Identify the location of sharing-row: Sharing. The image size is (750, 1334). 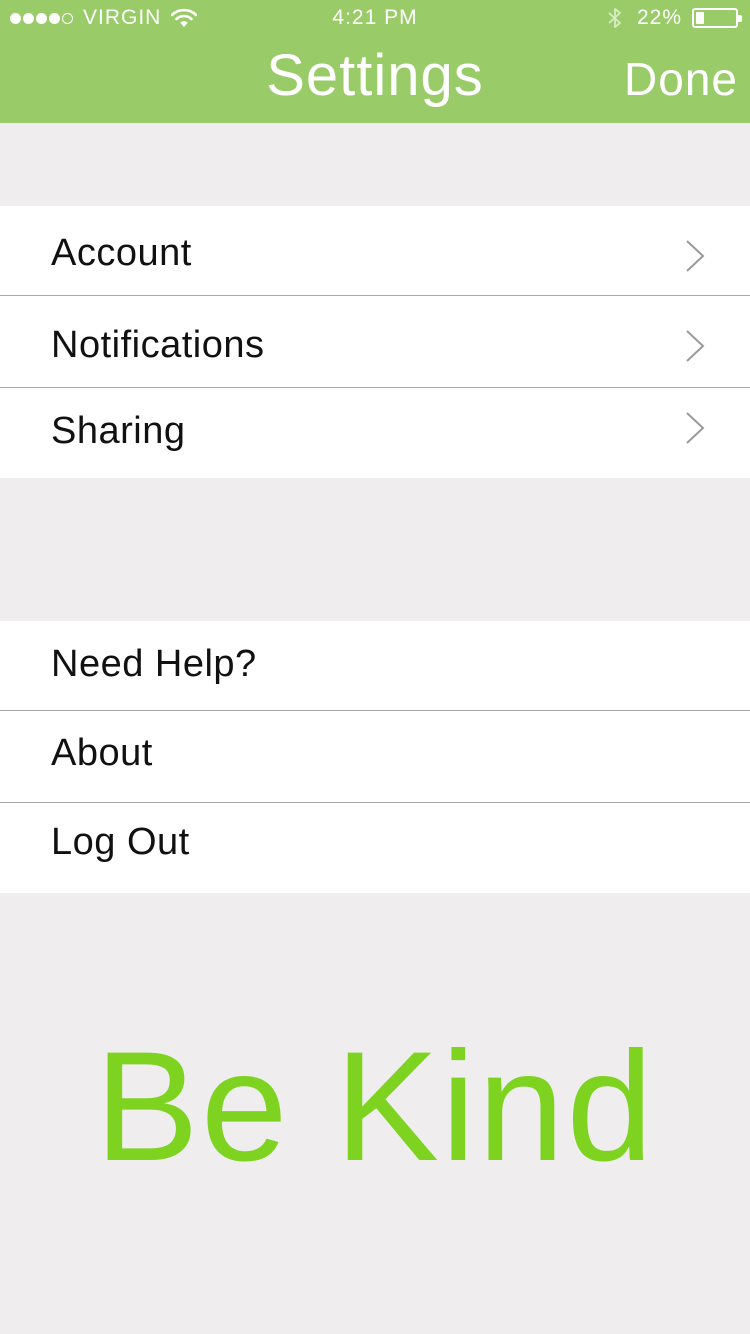
(375, 433).